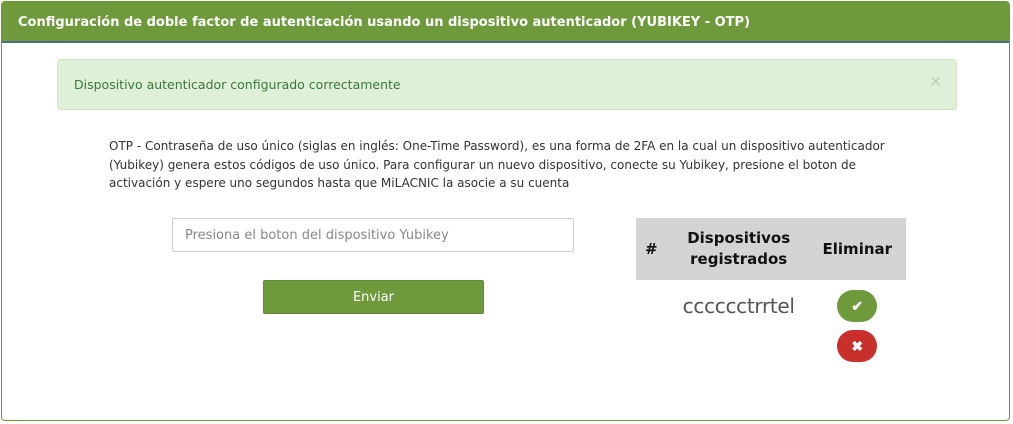 The width and height of the screenshot is (1013, 424). I want to click on delete-device-button: ✖, so click(857, 346).